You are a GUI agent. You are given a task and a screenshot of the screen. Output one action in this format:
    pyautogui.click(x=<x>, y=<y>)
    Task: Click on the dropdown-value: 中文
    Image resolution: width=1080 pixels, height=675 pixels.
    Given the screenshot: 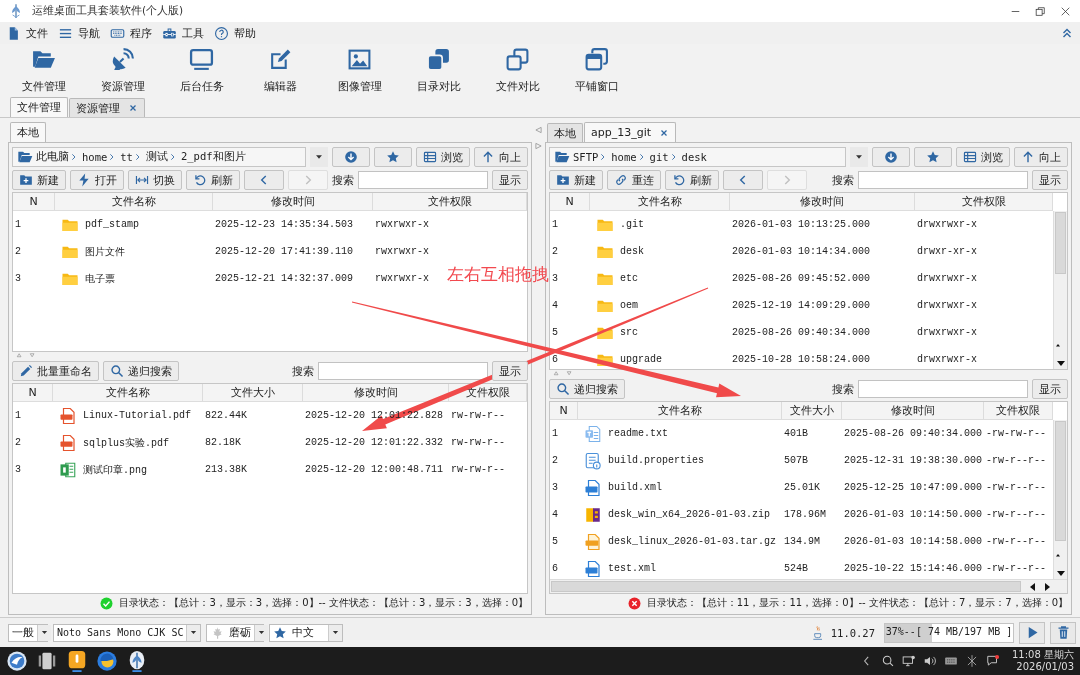 What is the action you would take?
    pyautogui.click(x=303, y=632)
    